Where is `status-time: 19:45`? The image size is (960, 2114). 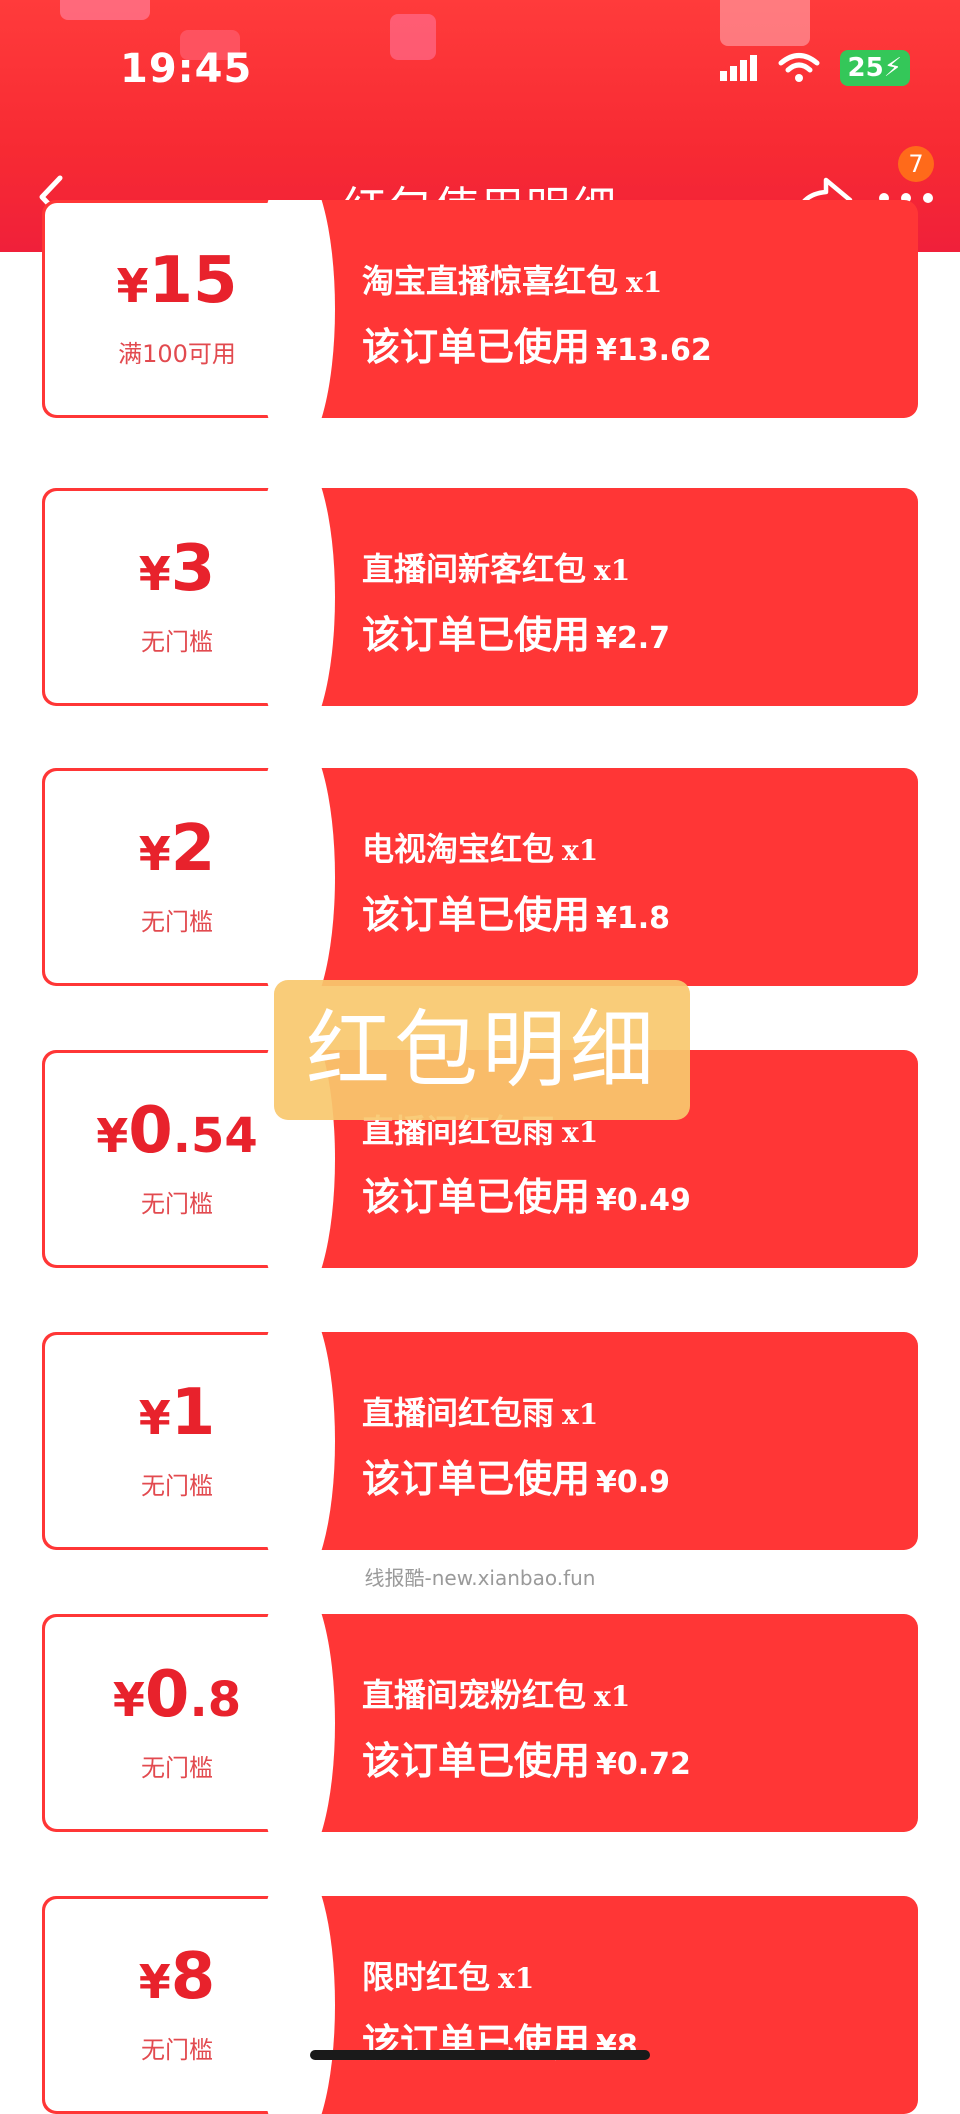
status-time: 19:45 is located at coordinates (186, 69).